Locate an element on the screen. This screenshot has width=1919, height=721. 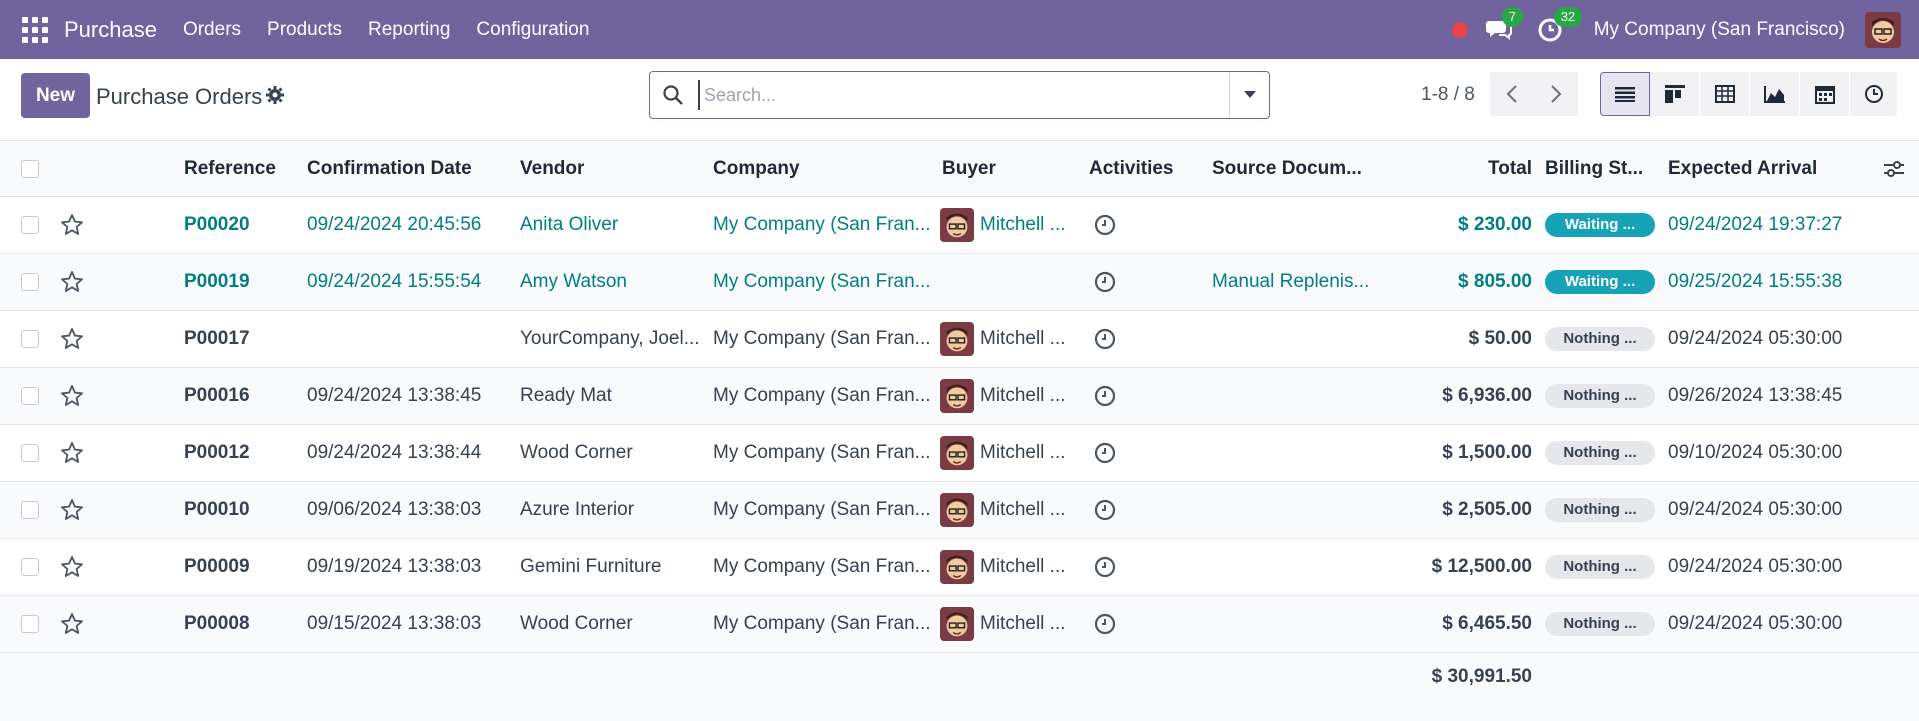
column-confirmation-date: Confirmation Date is located at coordinates (389, 168).